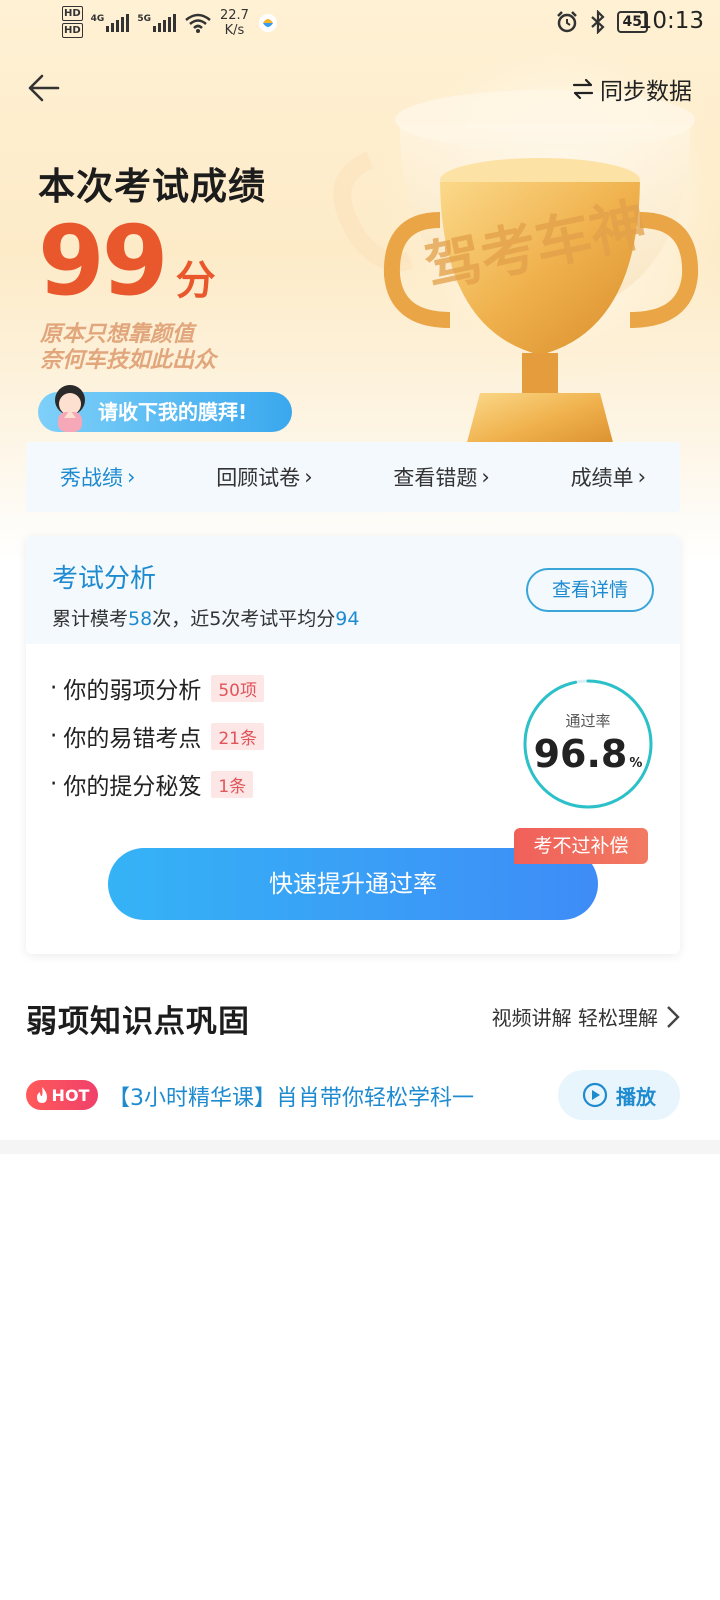 The width and height of the screenshot is (720, 1600). I want to click on play-label: 播放, so click(636, 1096).